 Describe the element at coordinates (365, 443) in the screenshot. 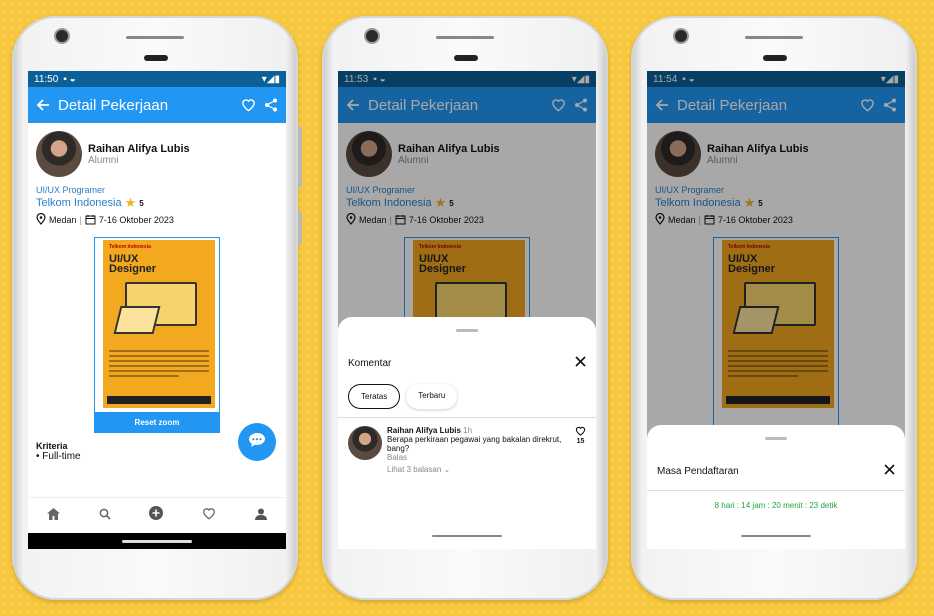

I see `comment-avatar` at that location.